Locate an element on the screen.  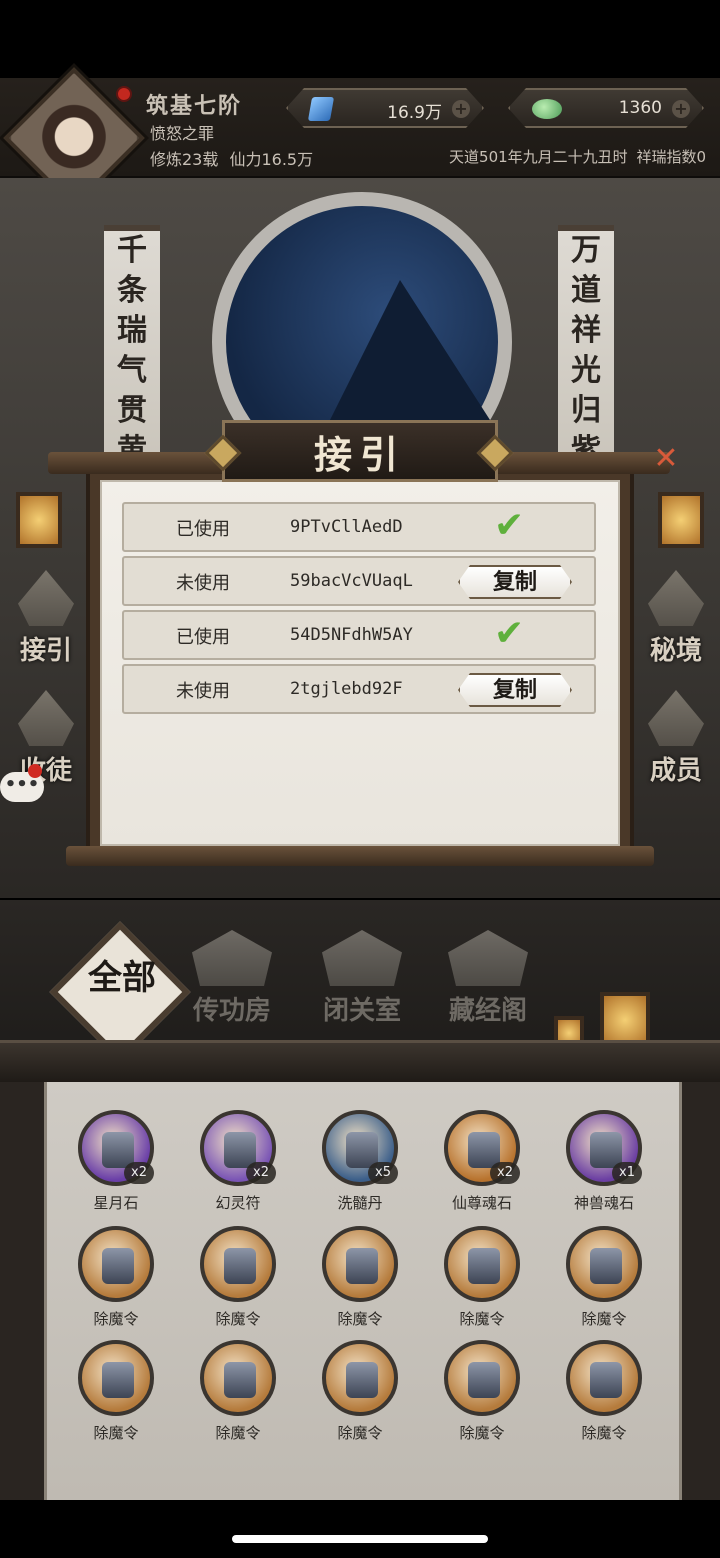
tab-library: 藏经阁 is located at coordinates (488, 978).